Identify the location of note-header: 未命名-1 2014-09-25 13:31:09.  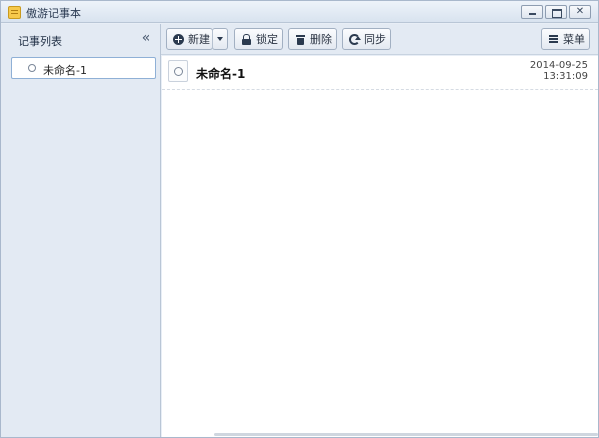
(380, 73).